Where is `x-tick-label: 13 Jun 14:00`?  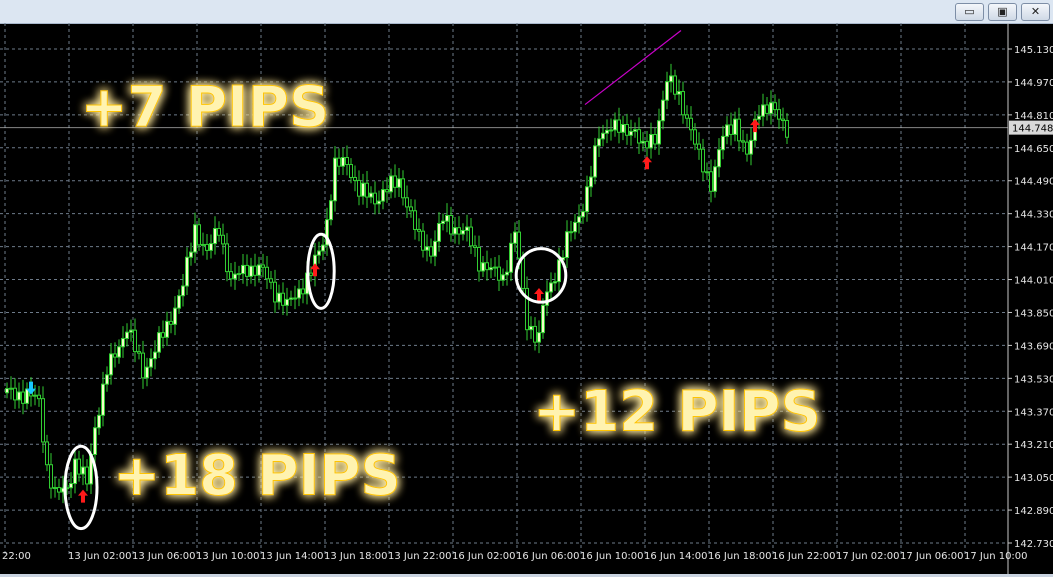 x-tick-label: 13 Jun 14:00 is located at coordinates (292, 556).